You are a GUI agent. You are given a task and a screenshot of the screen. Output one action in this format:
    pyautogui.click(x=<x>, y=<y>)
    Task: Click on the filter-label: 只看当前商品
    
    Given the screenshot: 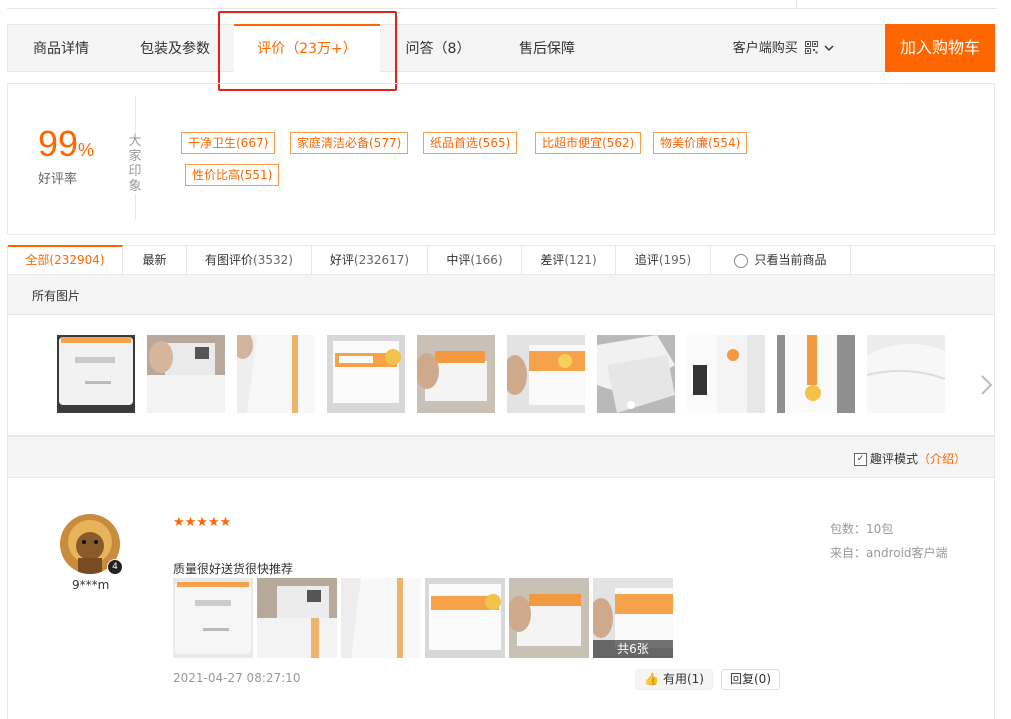 What is the action you would take?
    pyautogui.click(x=790, y=260)
    